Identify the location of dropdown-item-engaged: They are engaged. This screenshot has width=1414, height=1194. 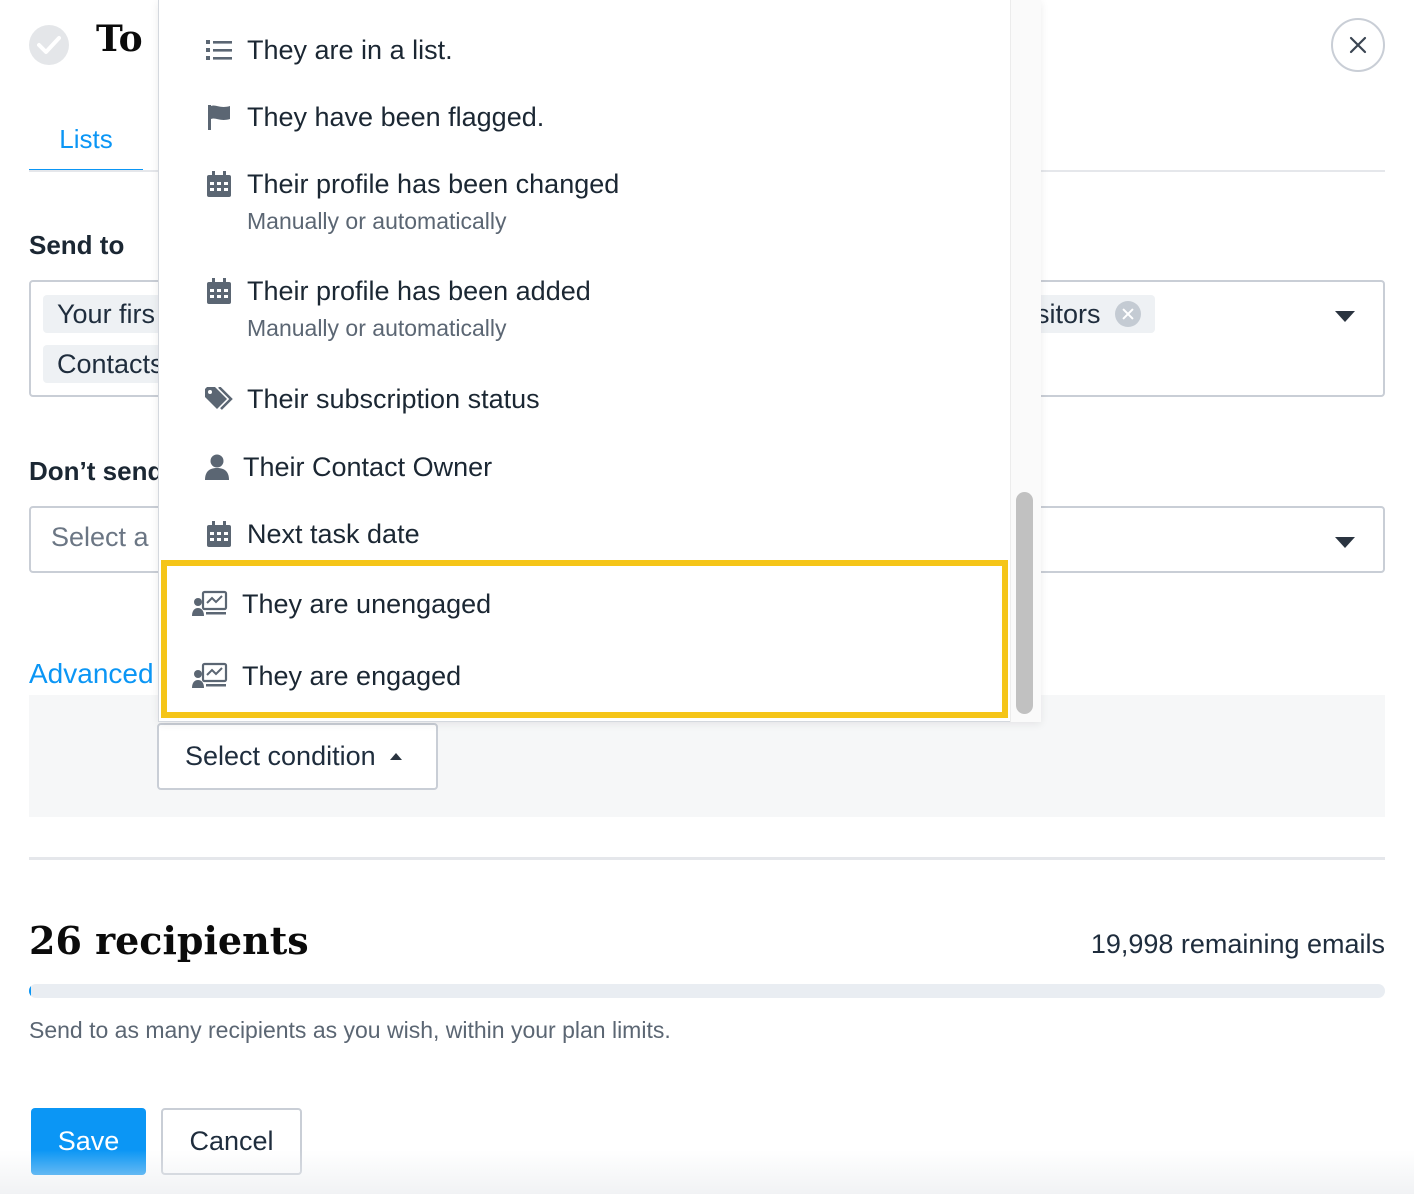
(326, 676).